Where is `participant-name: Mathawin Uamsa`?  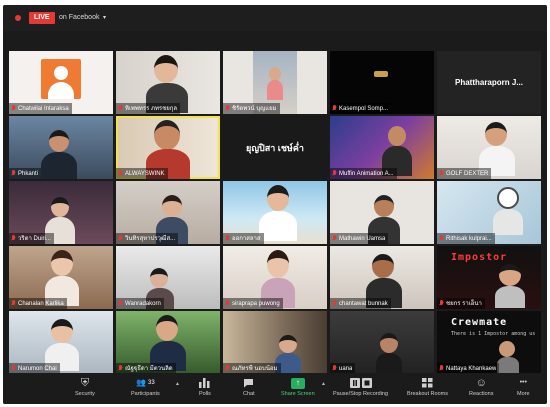
participant-name: Mathawin Uamsa is located at coordinates (362, 238).